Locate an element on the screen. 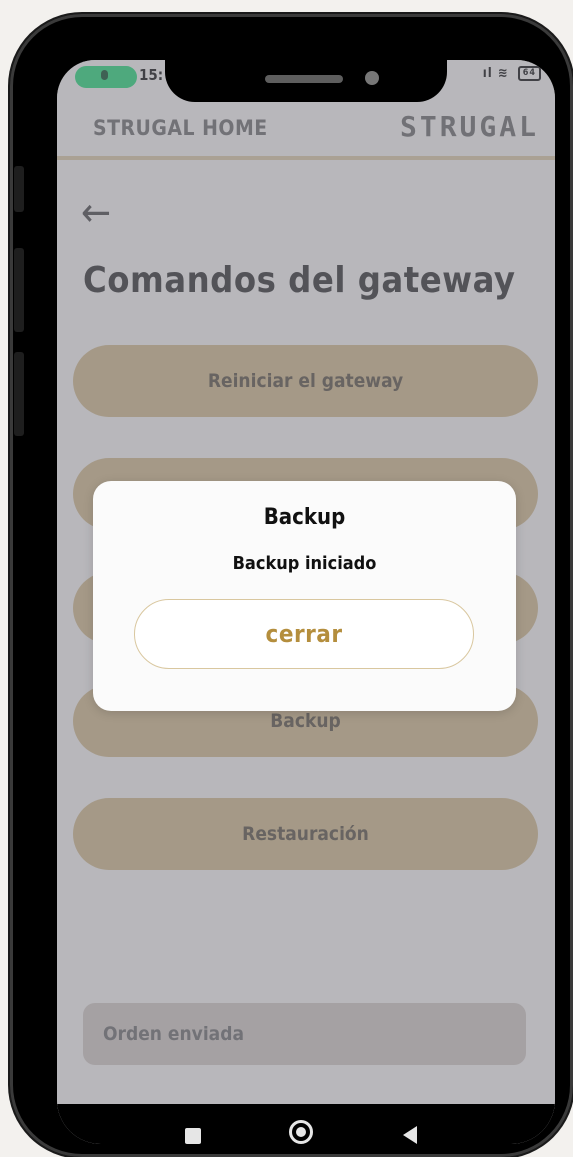 The width and height of the screenshot is (573, 1157). volume-up-button is located at coordinates (19, 290).